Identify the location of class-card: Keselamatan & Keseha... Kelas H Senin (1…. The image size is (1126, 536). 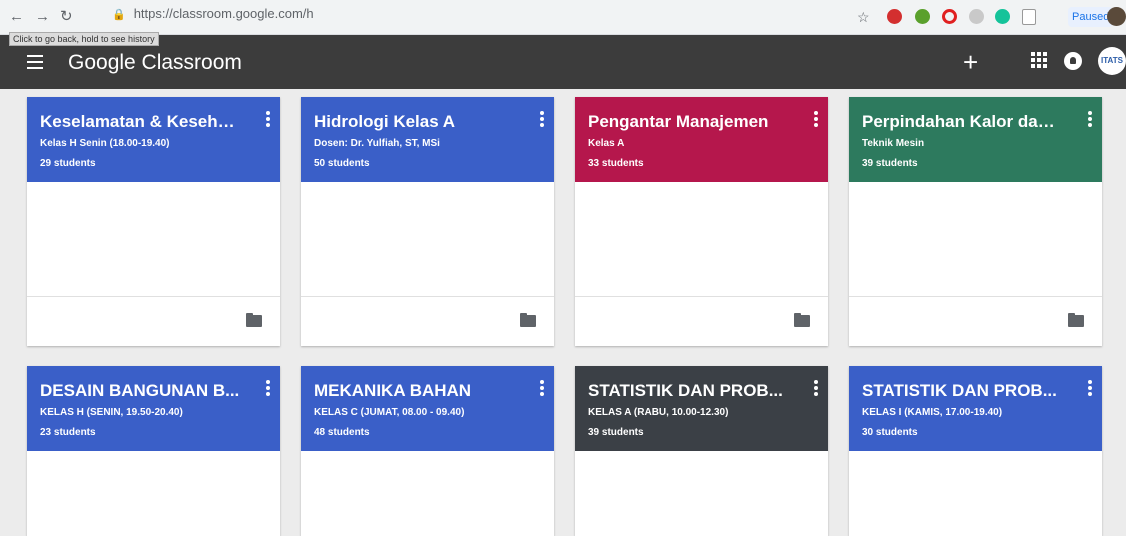
(153, 221).